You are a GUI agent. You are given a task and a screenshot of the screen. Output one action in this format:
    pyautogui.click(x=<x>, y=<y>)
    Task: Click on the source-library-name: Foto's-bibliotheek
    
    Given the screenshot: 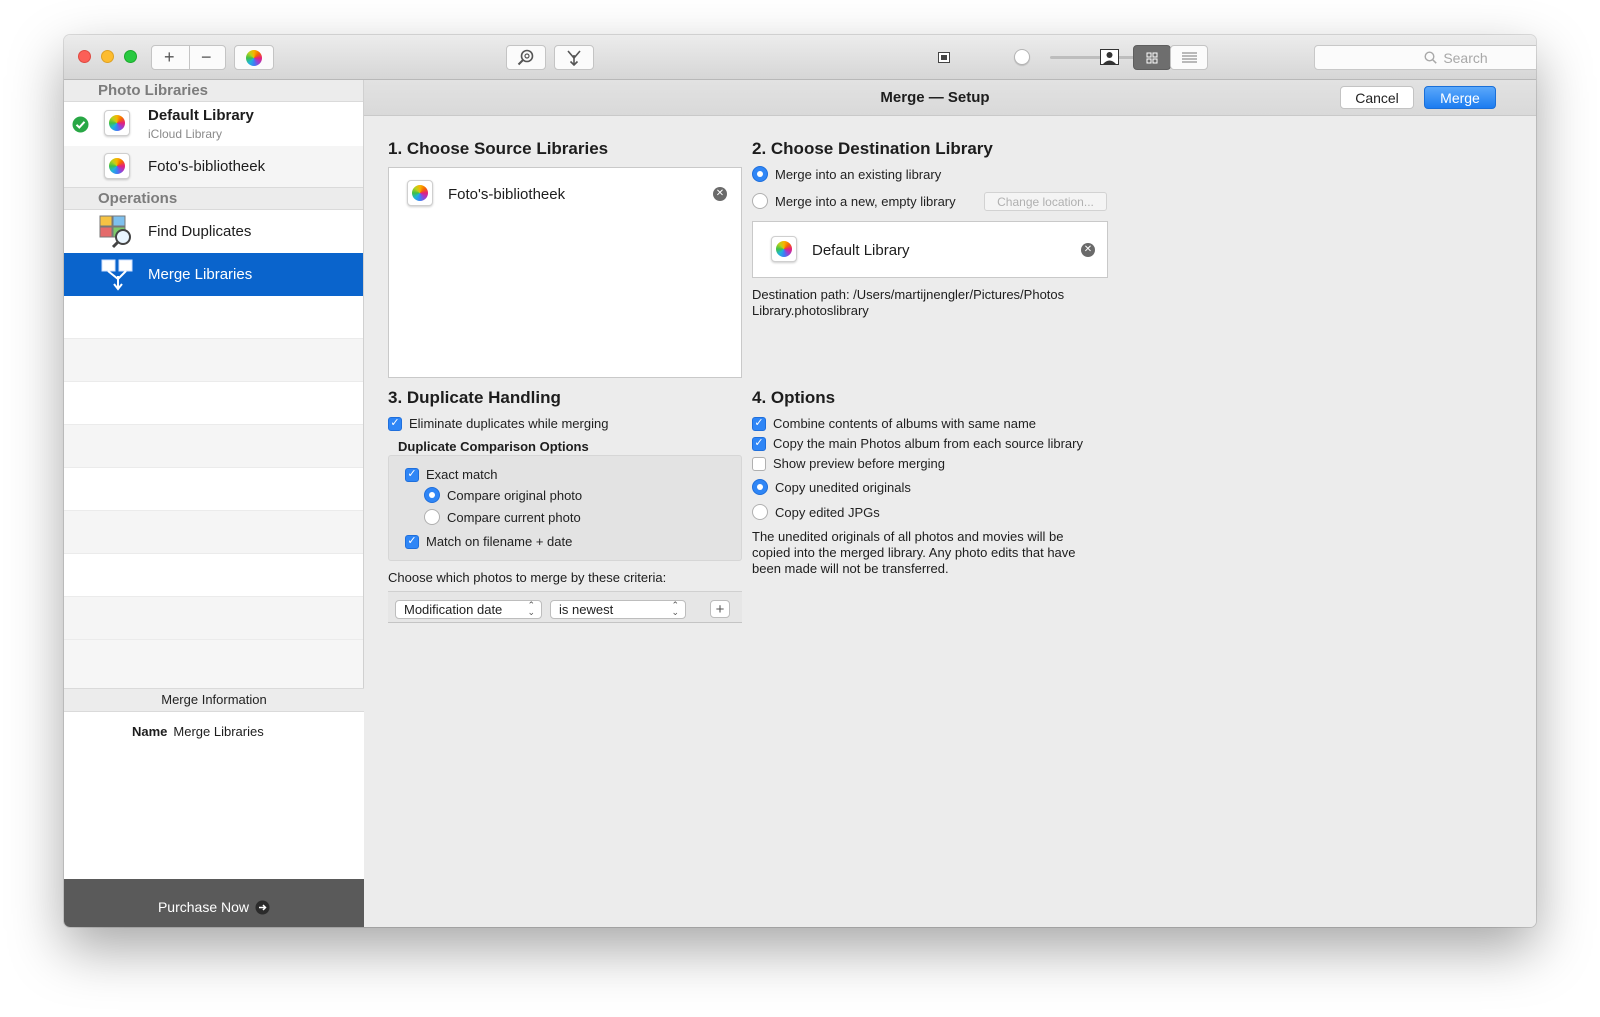 What is the action you would take?
    pyautogui.click(x=507, y=194)
    